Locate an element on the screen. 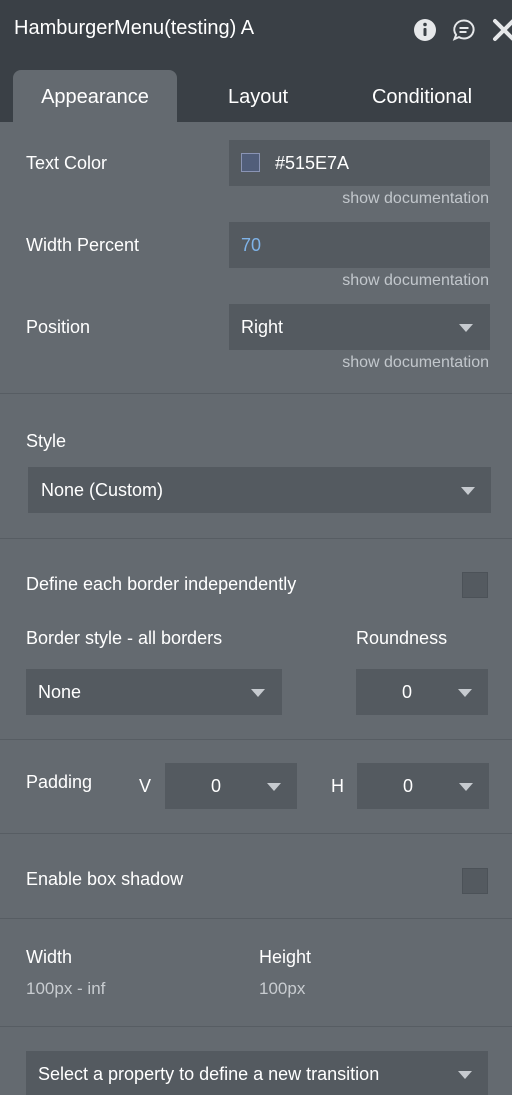  comment-icon is located at coordinates (464, 30).